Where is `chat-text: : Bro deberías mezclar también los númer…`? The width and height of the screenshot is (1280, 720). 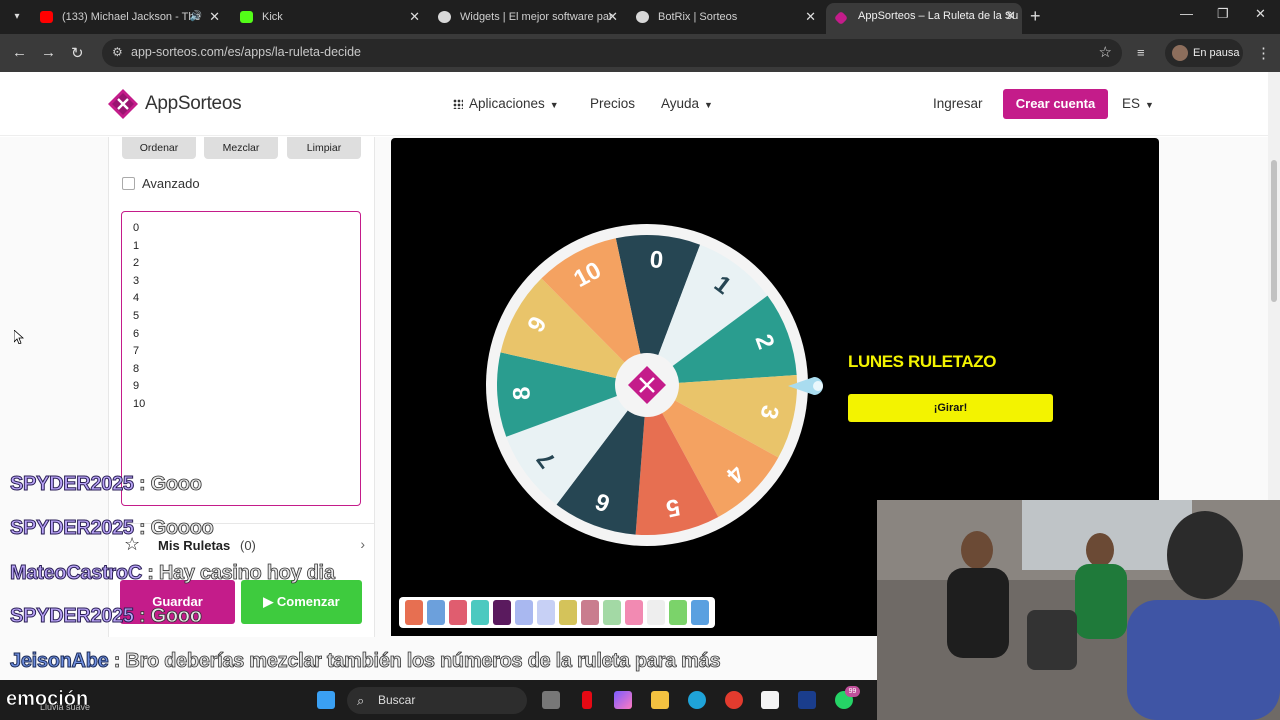
chat-text: : Bro deberías mezclar también los númer… is located at coordinates (417, 661).